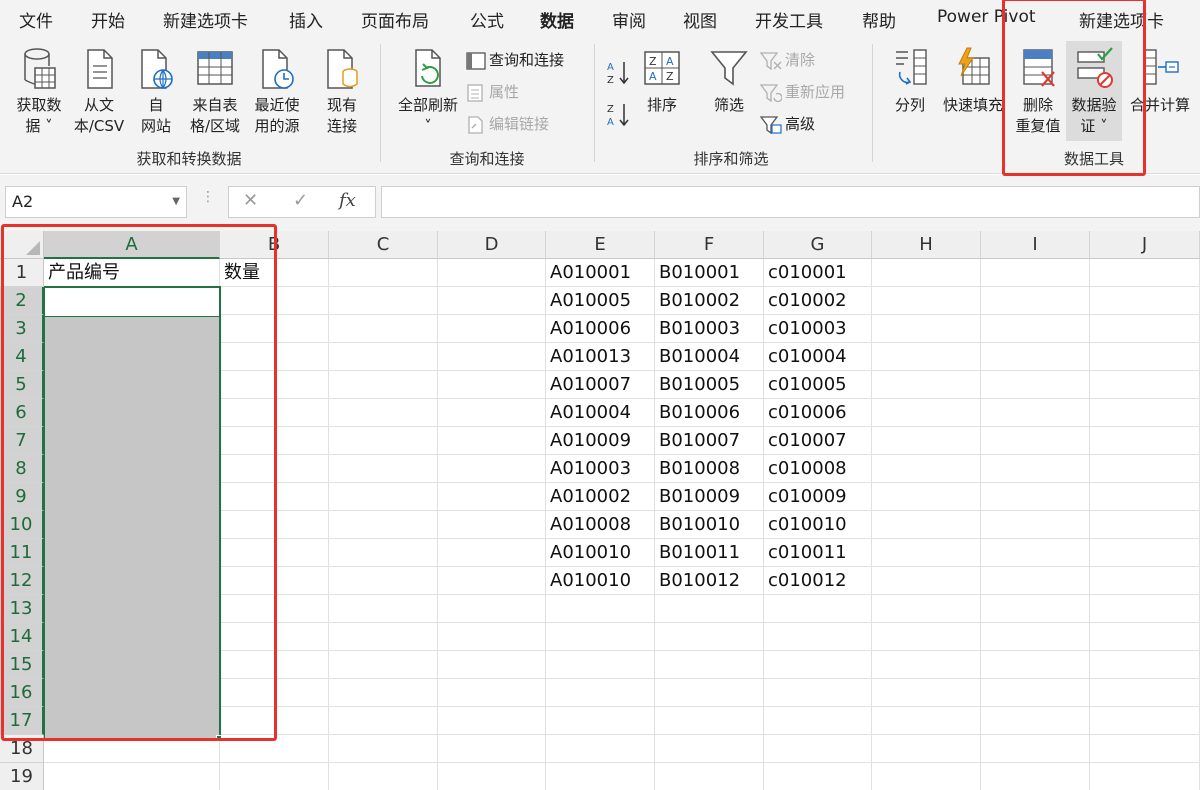  What do you see at coordinates (805, 469) in the screenshot?
I see `cell-g8: c010008` at bounding box center [805, 469].